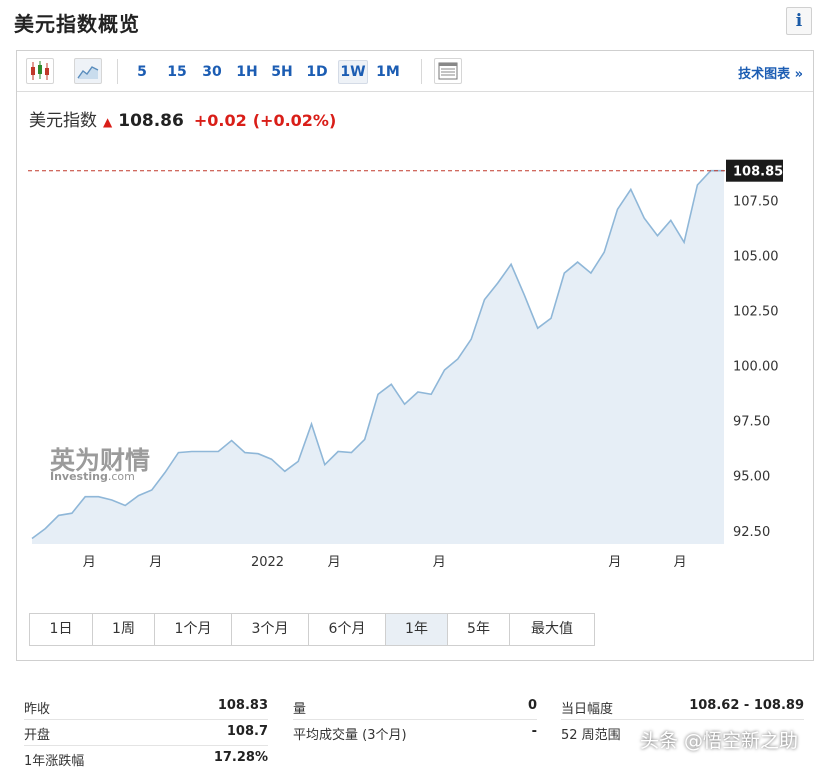 The height and width of the screenshot is (767, 837). I want to click on y-tick-label: 95.00, so click(751, 477).